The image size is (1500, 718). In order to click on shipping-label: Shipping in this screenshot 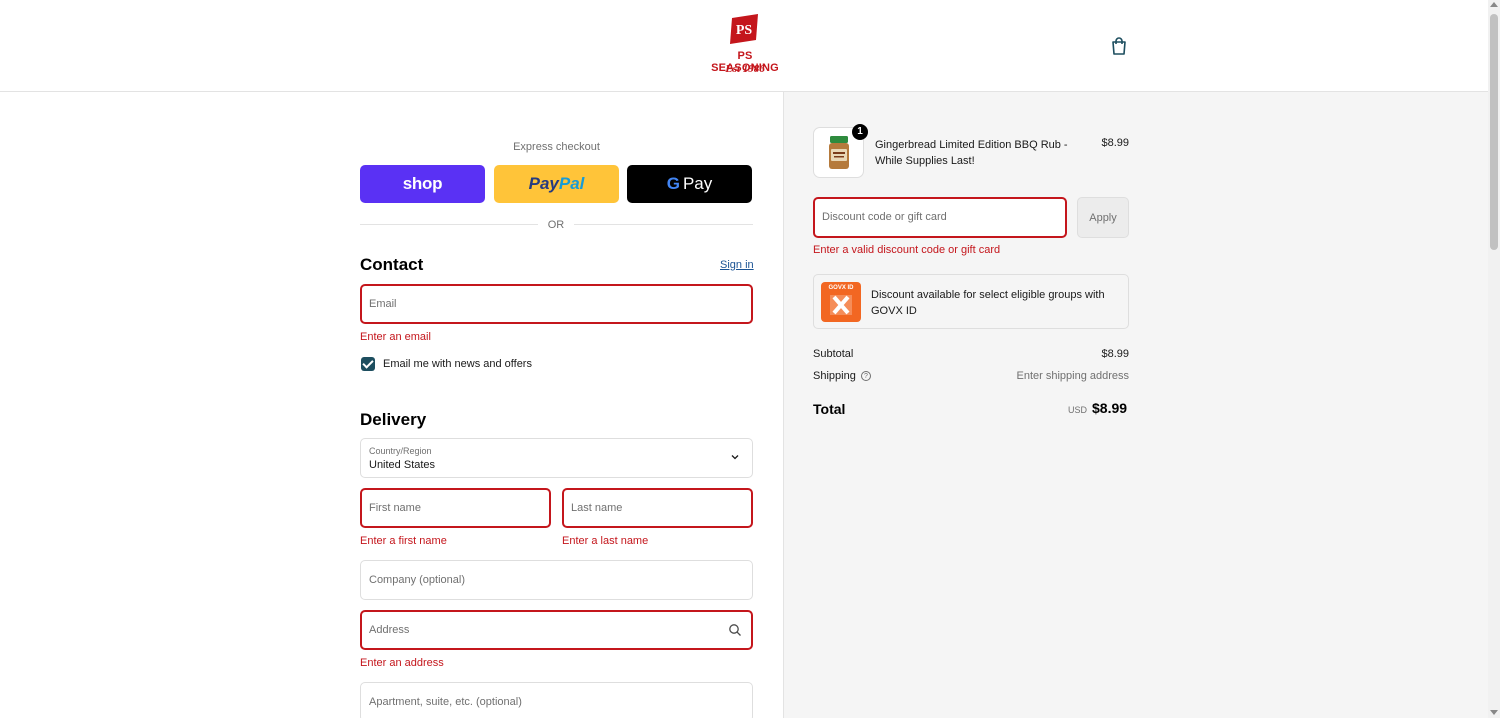, I will do `click(834, 376)`.